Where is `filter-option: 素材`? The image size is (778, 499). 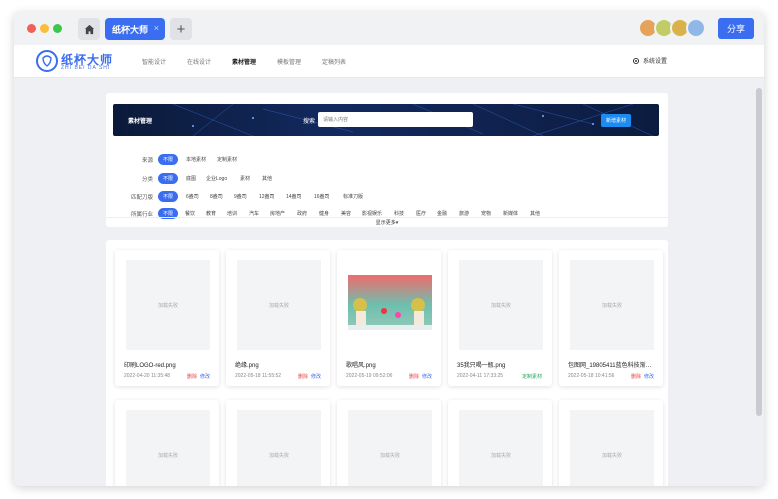 filter-option: 素材 is located at coordinates (245, 178).